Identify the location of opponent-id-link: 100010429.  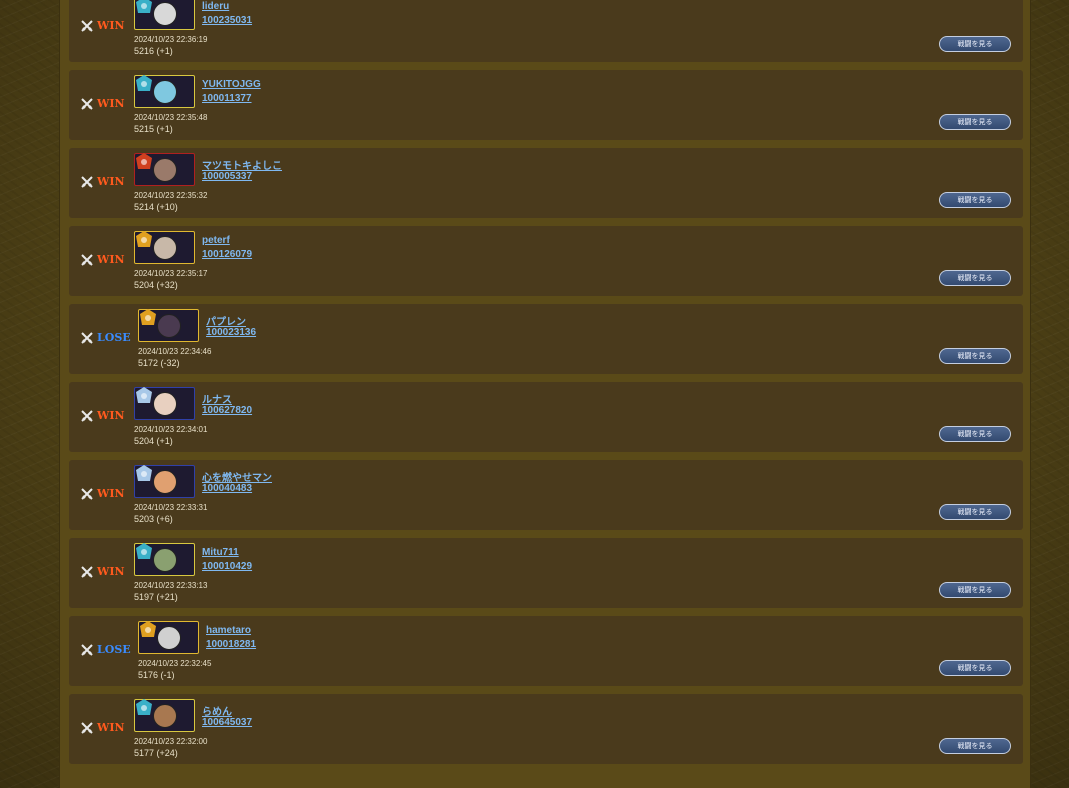
(227, 566).